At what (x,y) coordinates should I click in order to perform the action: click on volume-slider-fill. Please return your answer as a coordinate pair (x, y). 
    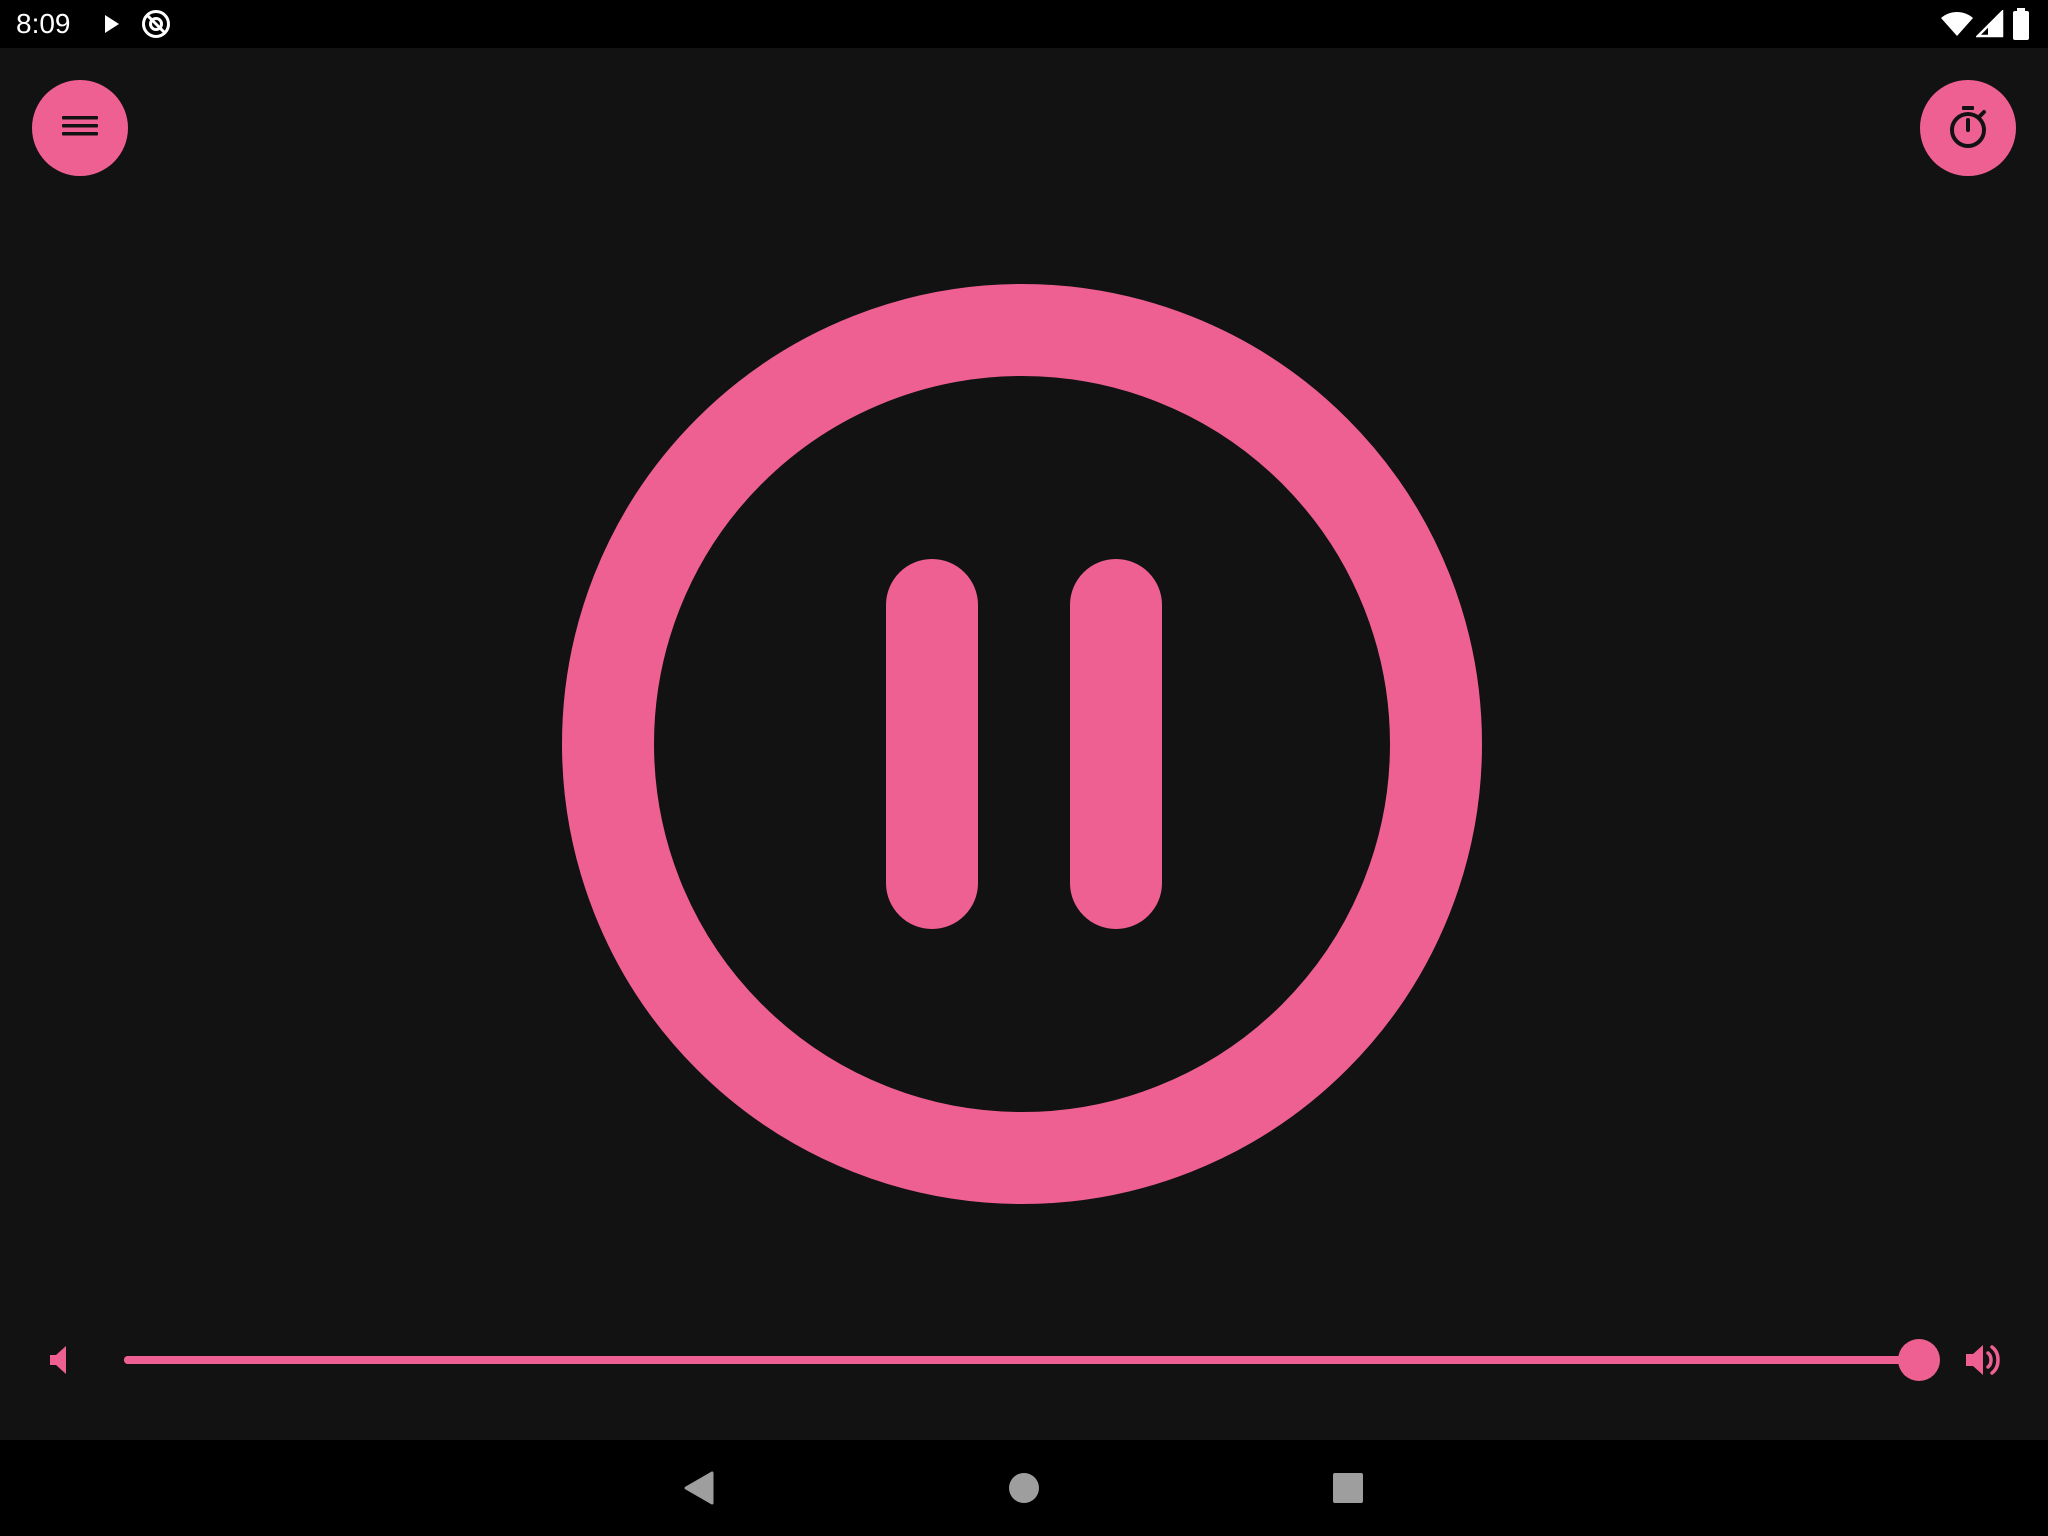
    Looking at the image, I should click on (1021, 1360).